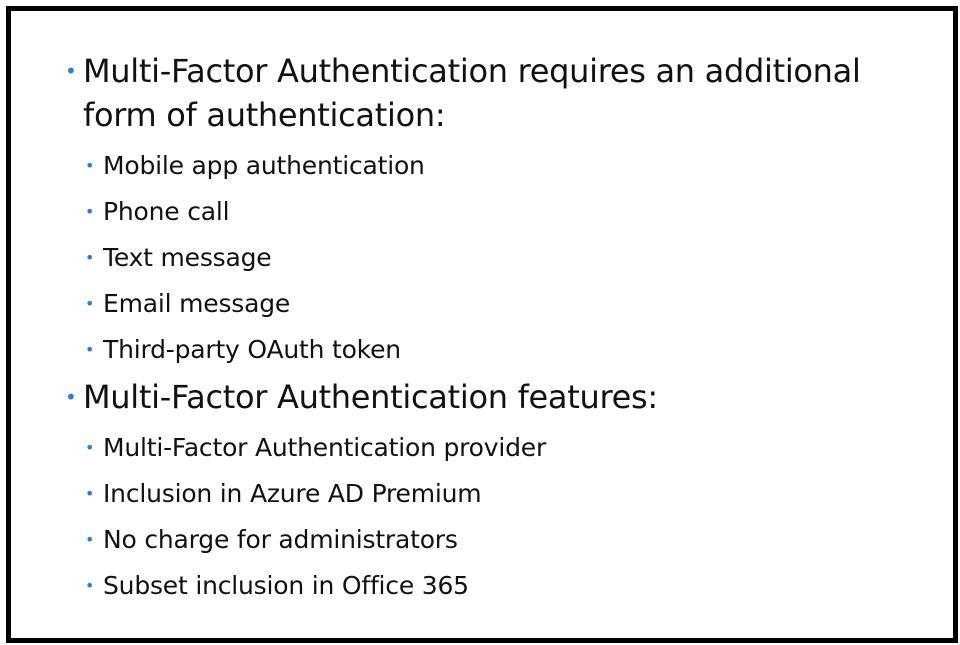 This screenshot has width=960, height=645. I want to click on list-item-text: Email message, so click(197, 303).